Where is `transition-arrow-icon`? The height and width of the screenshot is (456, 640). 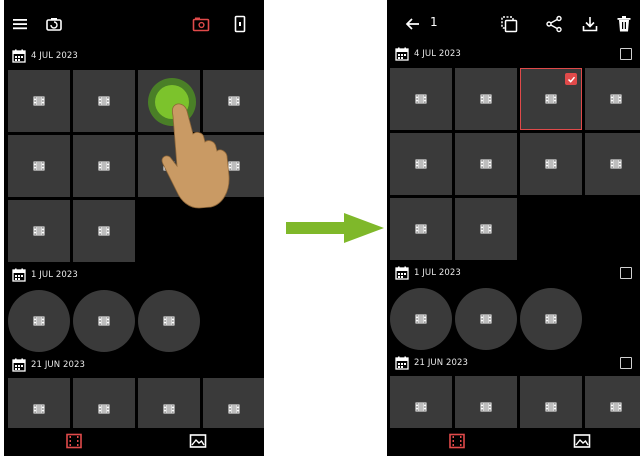
transition-arrow-icon is located at coordinates (335, 228).